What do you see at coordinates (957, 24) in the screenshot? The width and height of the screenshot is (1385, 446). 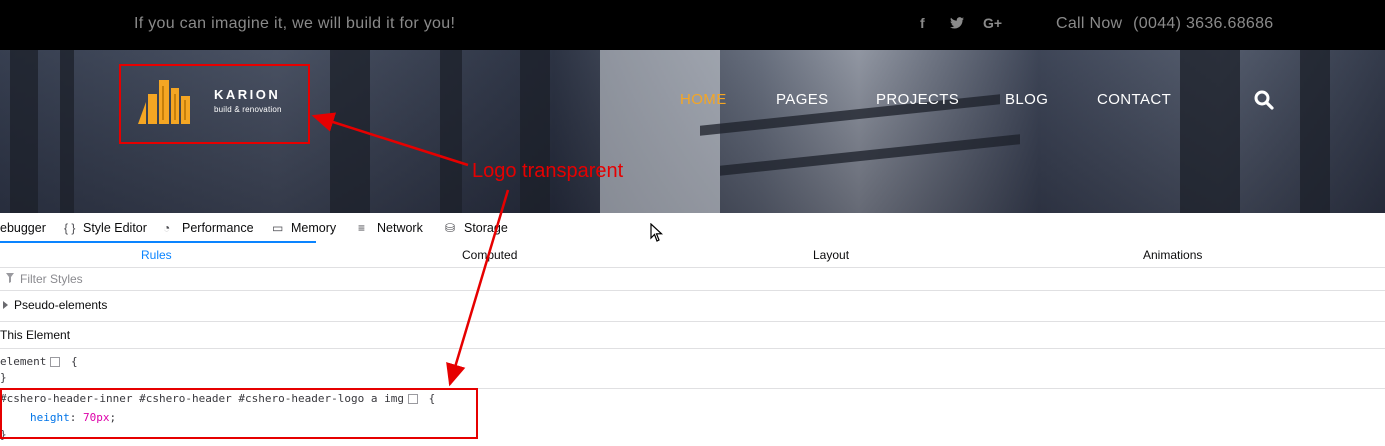 I see `twitter-icon` at bounding box center [957, 24].